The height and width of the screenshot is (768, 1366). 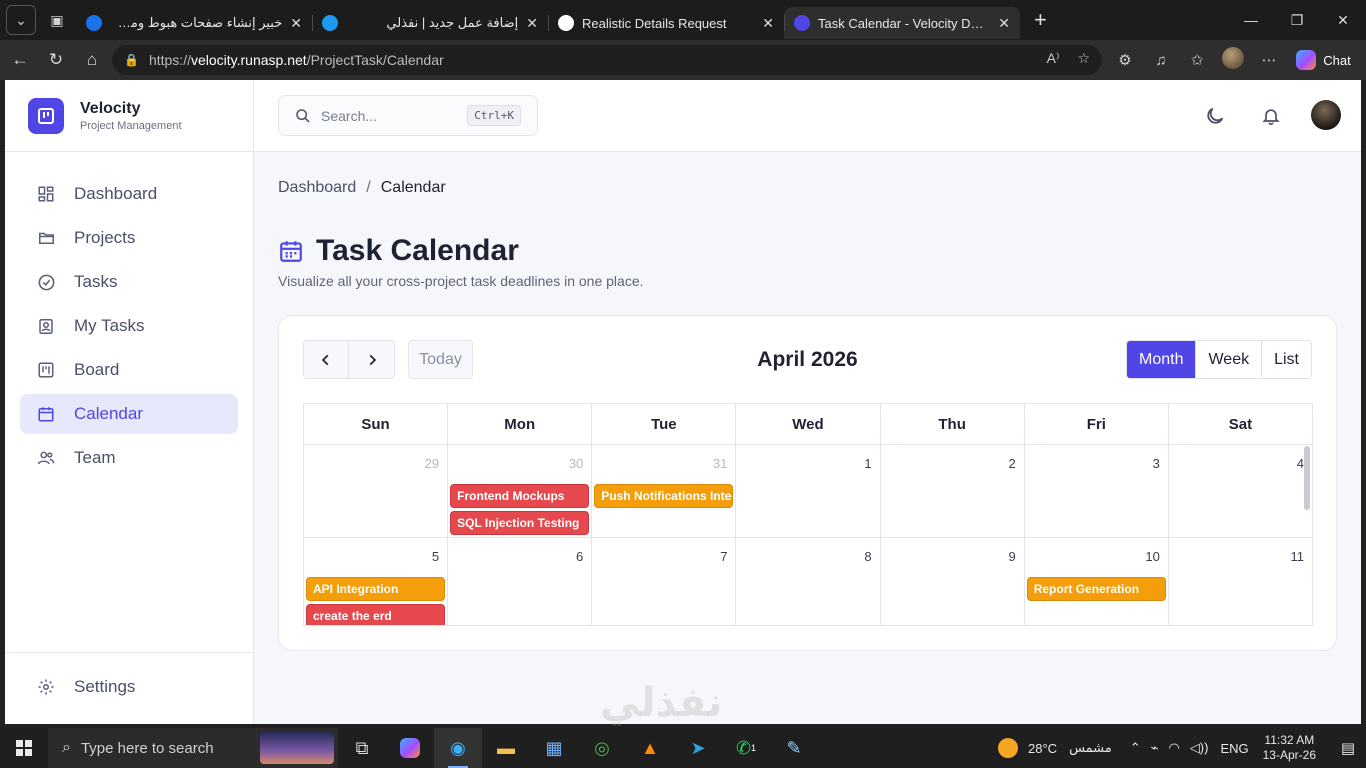 What do you see at coordinates (1326, 115) in the screenshot?
I see `user-avatar` at bounding box center [1326, 115].